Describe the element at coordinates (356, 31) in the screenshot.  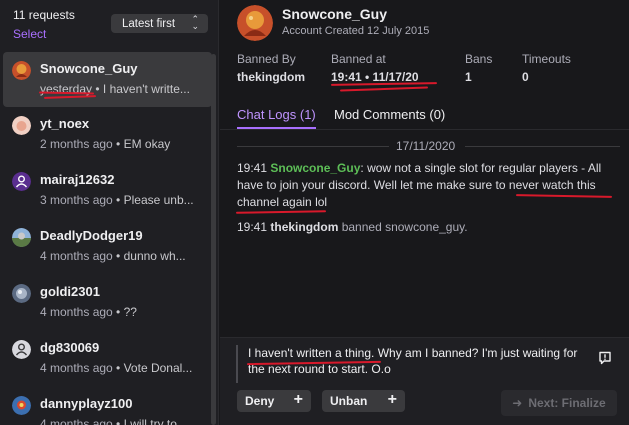
I see `account-created: Account Created 12 July 2015` at that location.